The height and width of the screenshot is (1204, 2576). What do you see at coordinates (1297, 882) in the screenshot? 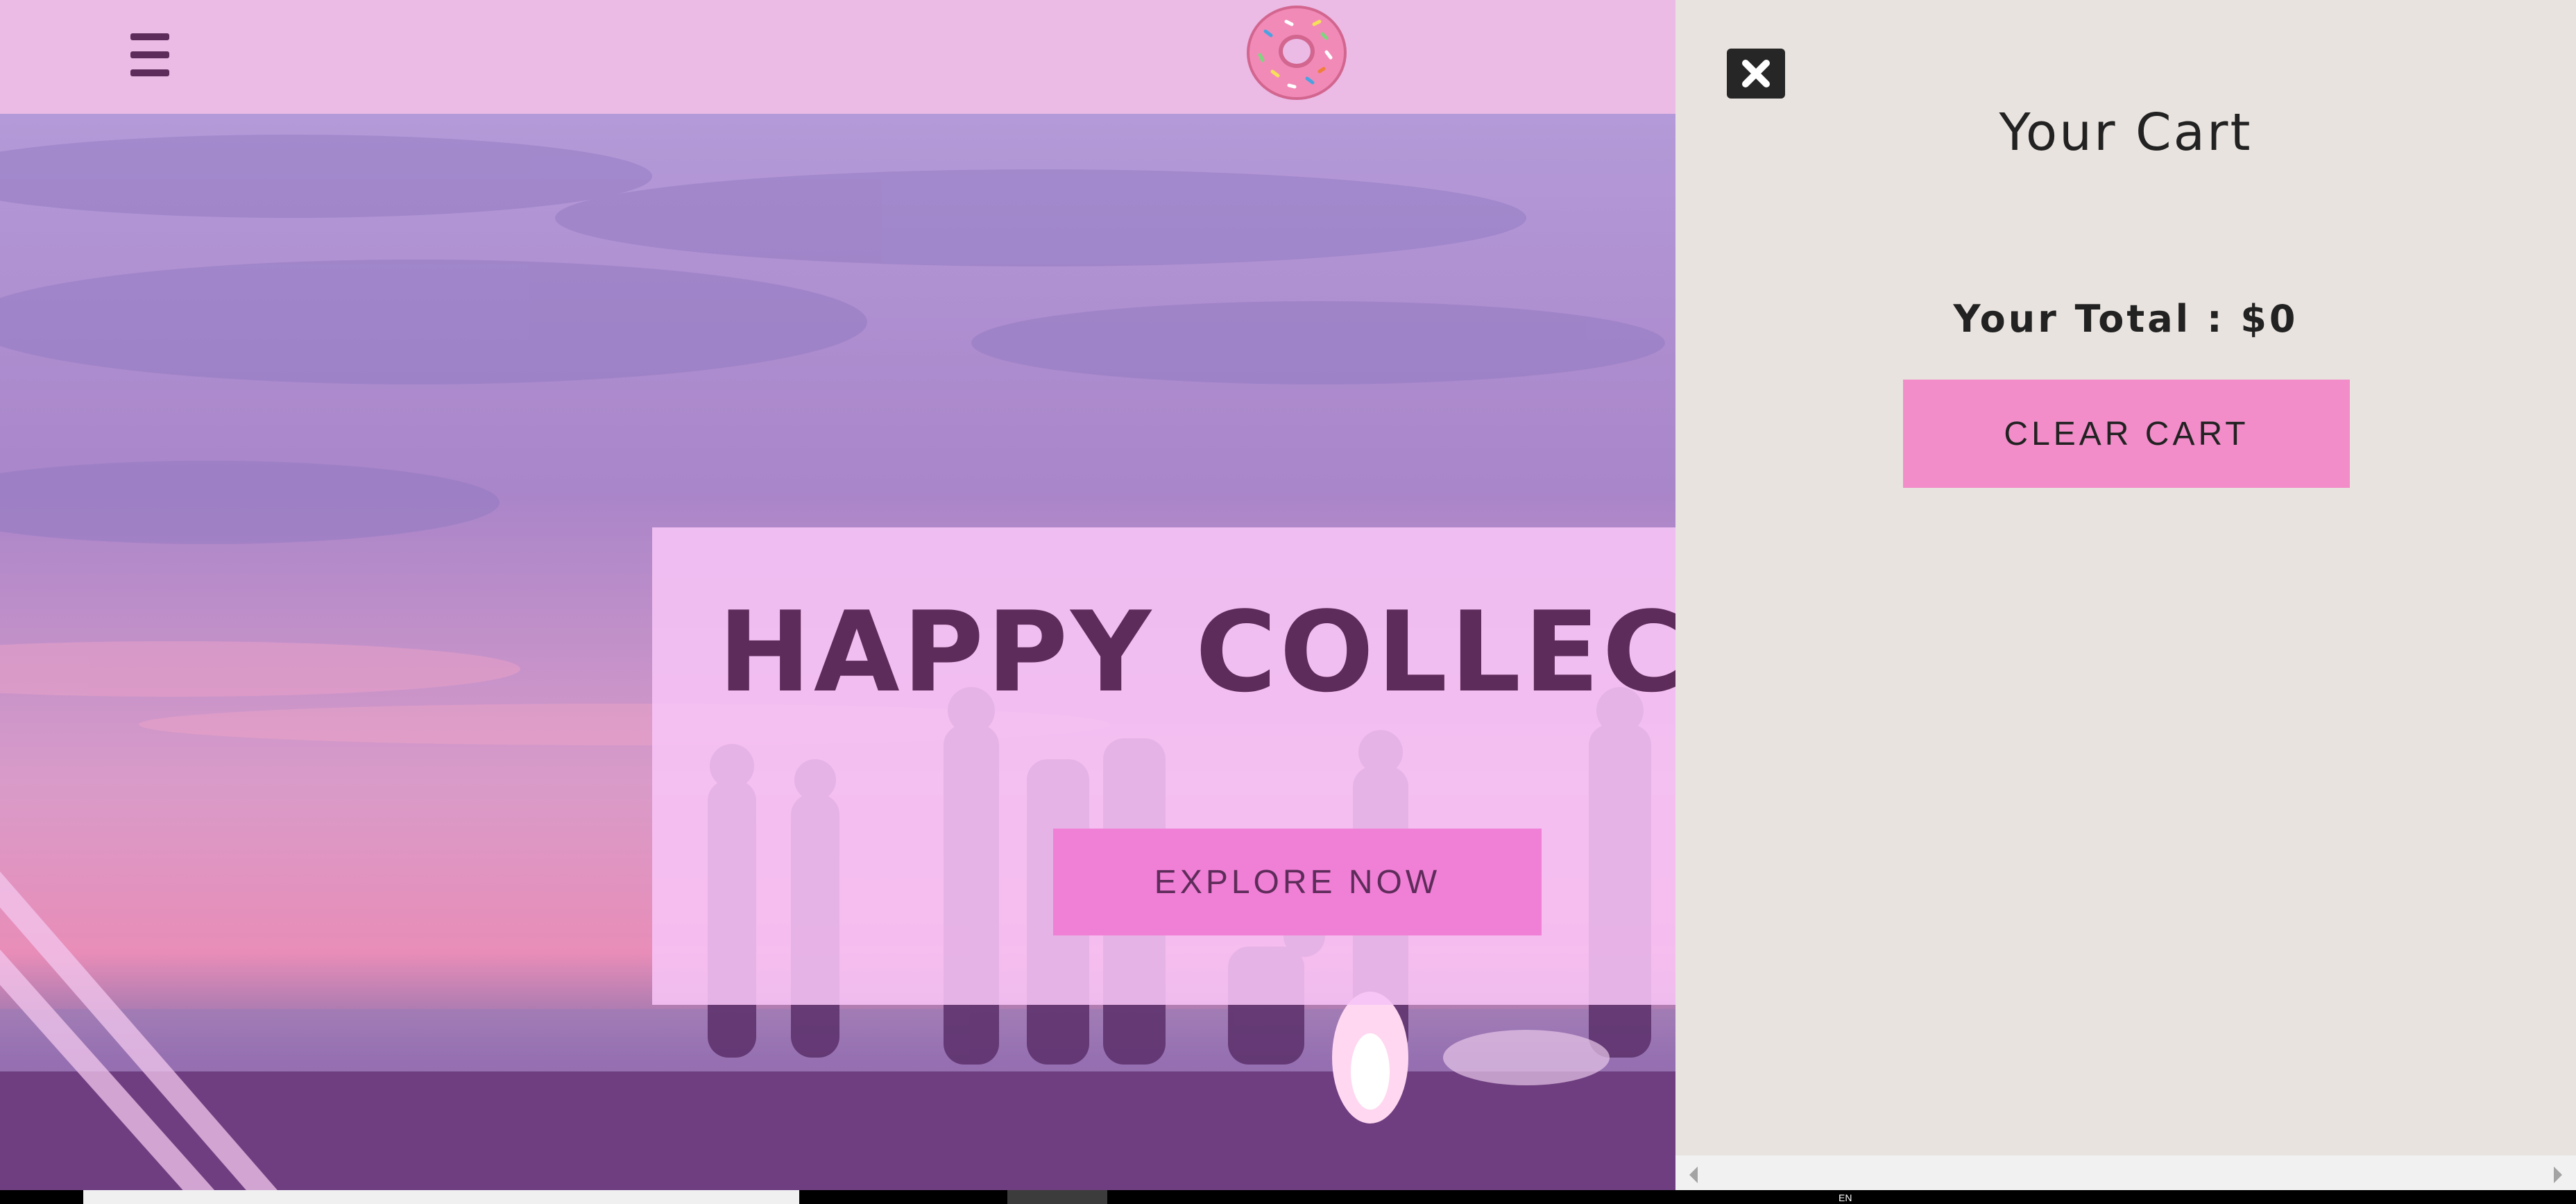
I see `explore-now-button: EXPLORE NOW` at bounding box center [1297, 882].